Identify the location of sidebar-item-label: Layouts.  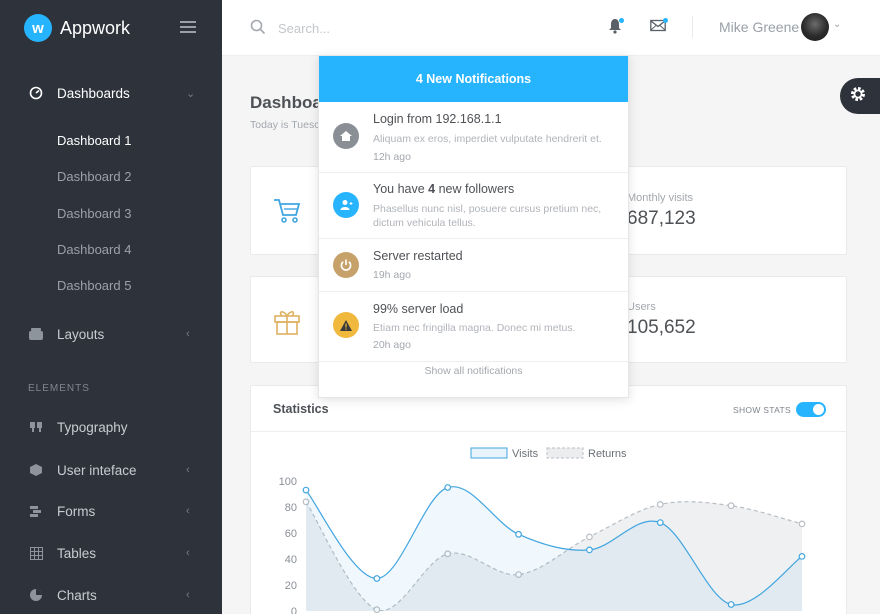
(81, 334).